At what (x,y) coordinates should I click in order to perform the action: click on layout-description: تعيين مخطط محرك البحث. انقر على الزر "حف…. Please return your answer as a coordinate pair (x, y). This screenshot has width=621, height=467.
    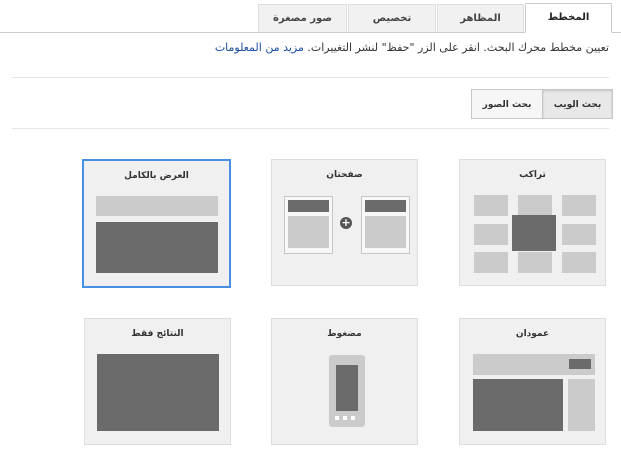
    Looking at the image, I should click on (314, 47).